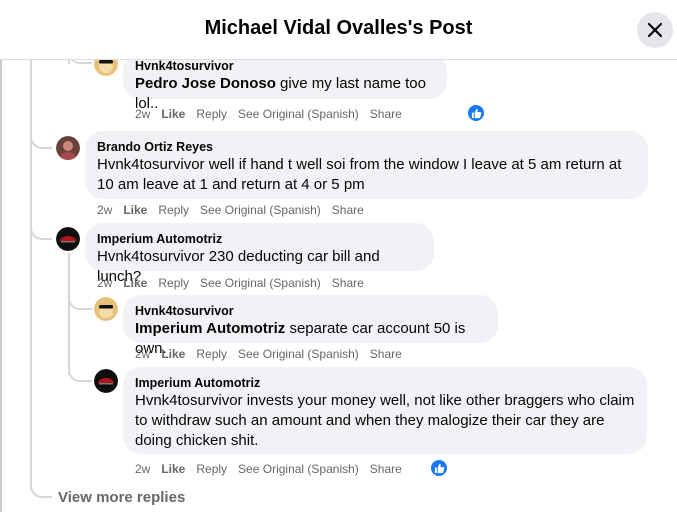 The image size is (677, 512). I want to click on close-button, so click(655, 30).